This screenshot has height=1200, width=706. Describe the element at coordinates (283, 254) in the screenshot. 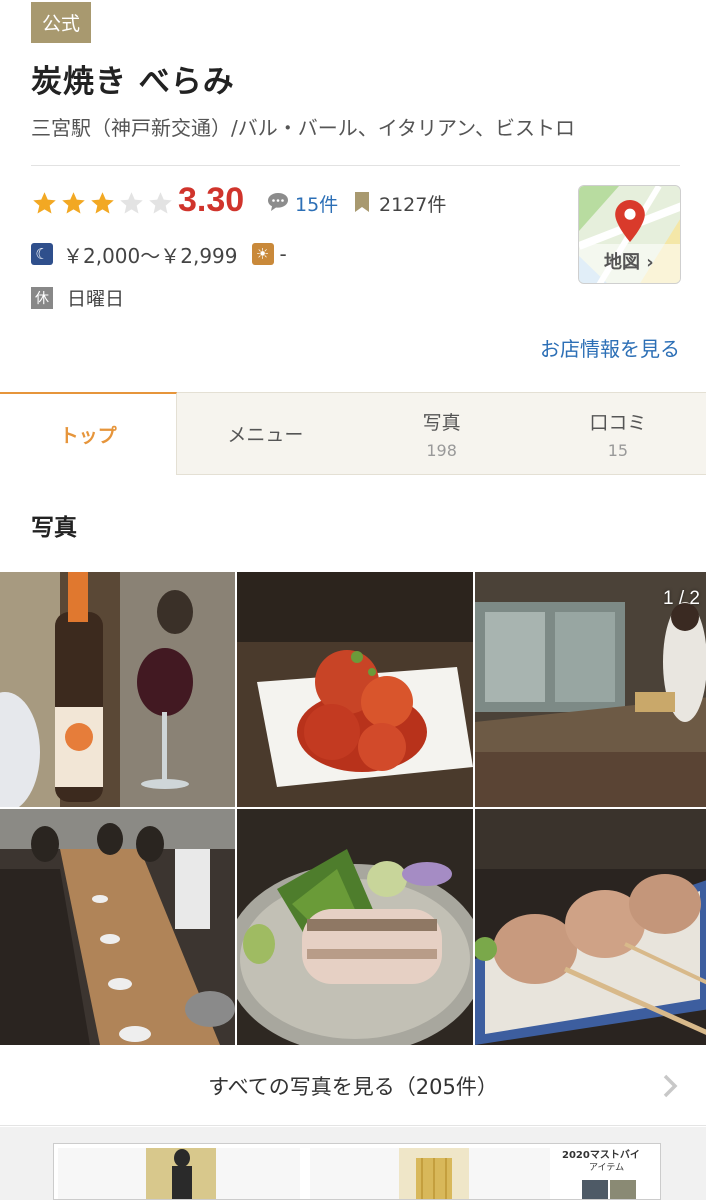

I see `lunch-price: -` at that location.